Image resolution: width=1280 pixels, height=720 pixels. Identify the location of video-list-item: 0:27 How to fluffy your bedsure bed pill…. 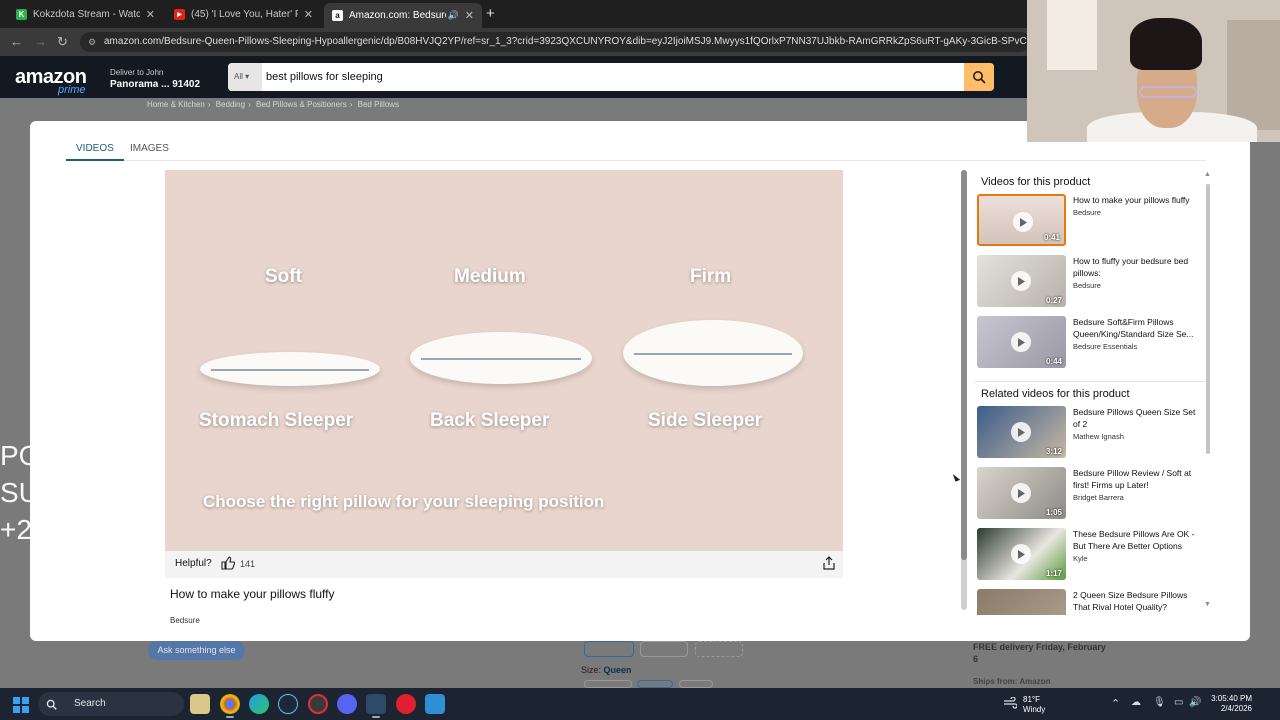
(1090, 285).